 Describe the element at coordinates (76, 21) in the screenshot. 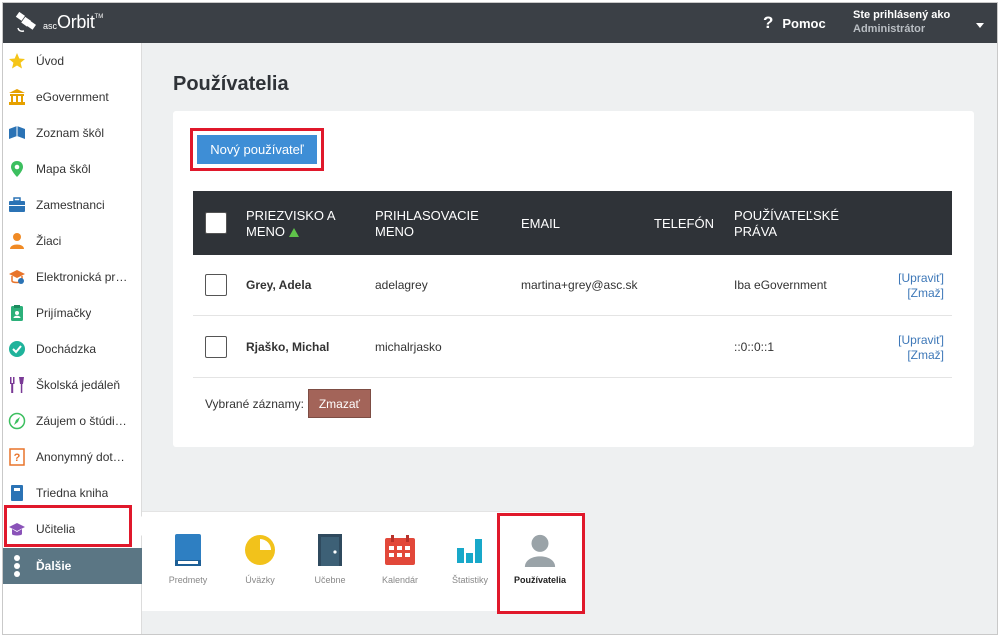

I see `brand-orbit: Orbit` at that location.